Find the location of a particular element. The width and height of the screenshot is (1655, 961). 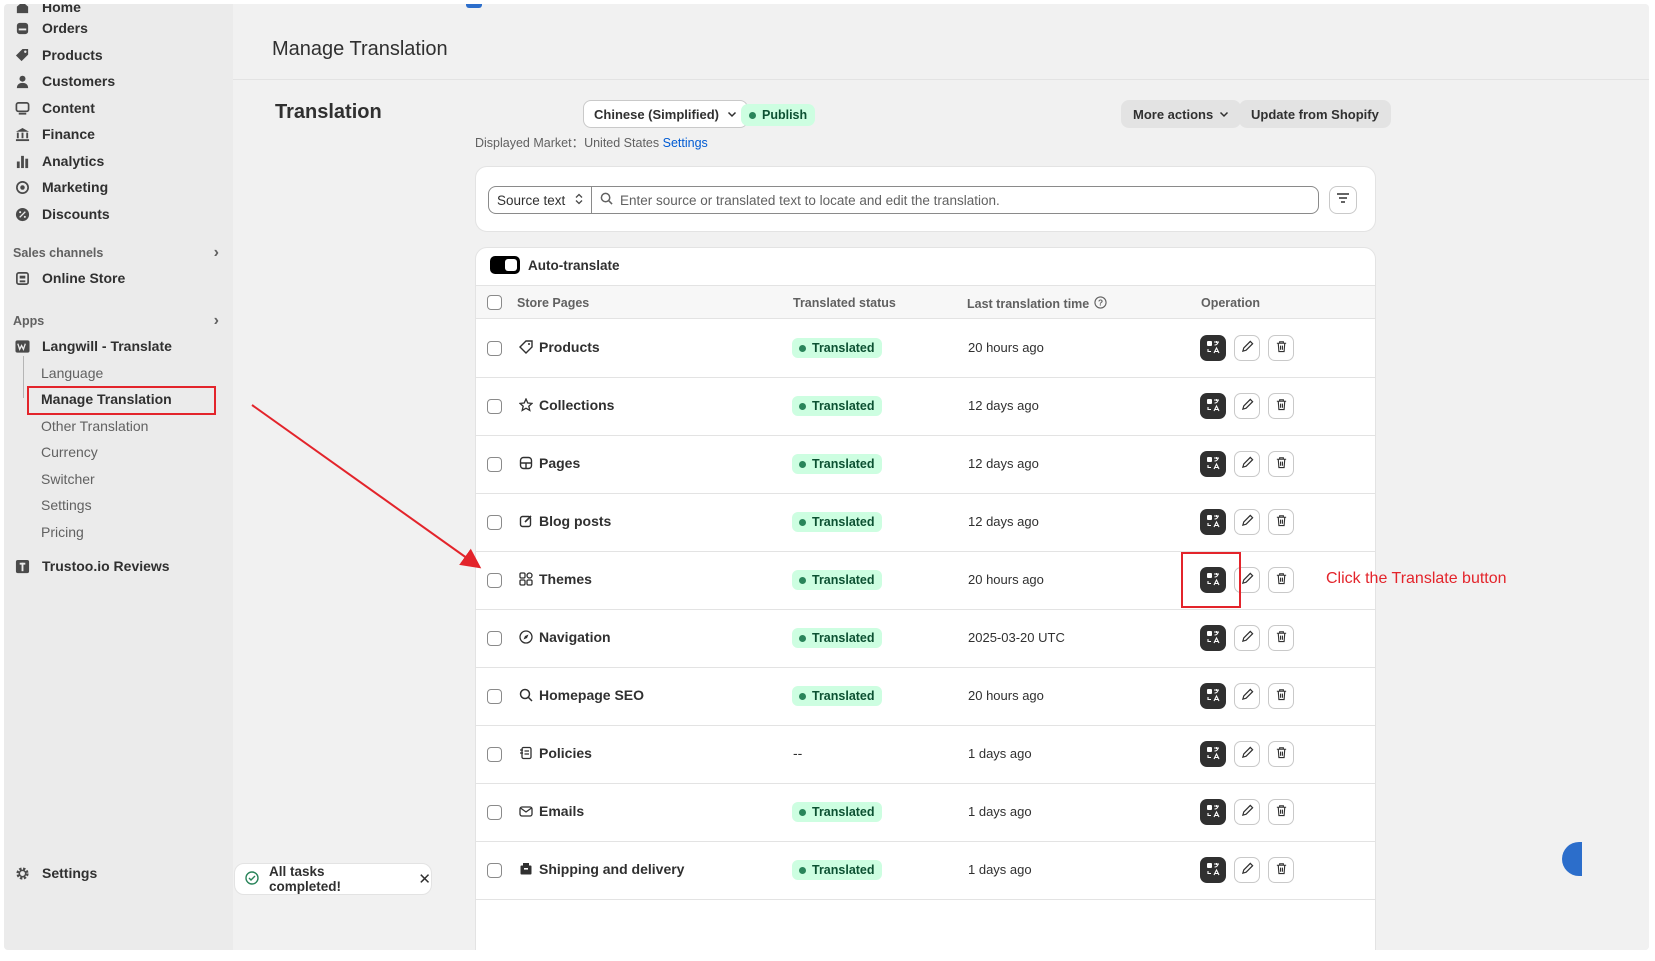

toast-notification: All tasks completed! ✕ is located at coordinates (333, 879).